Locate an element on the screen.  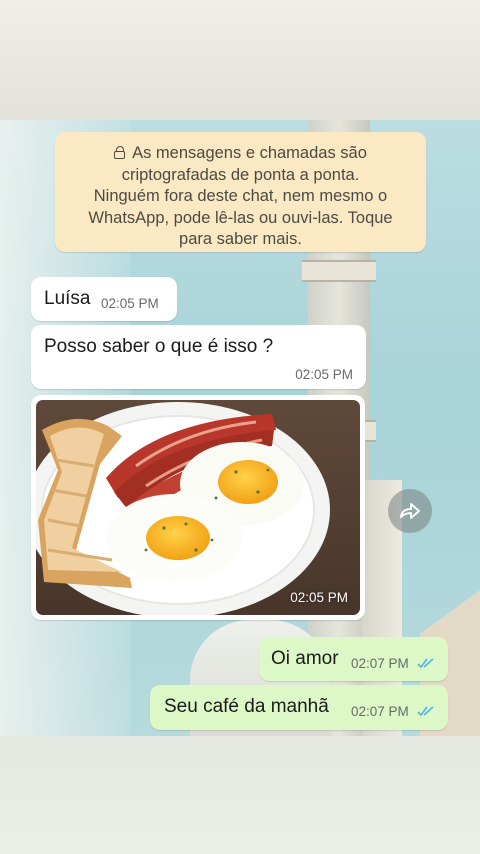
forward-button is located at coordinates (410, 511).